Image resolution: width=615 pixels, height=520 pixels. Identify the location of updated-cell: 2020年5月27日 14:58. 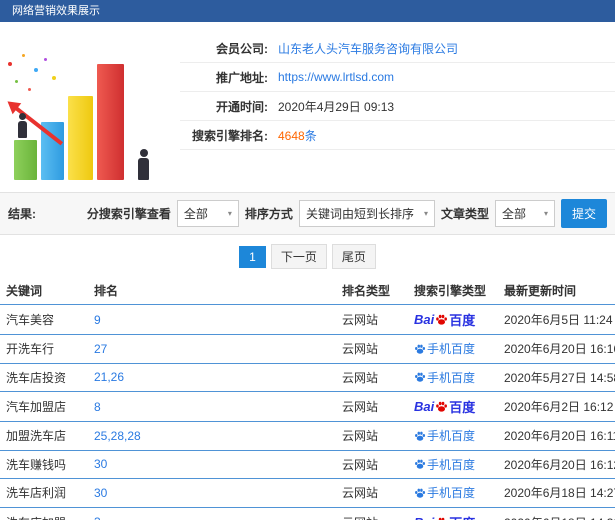
(556, 377).